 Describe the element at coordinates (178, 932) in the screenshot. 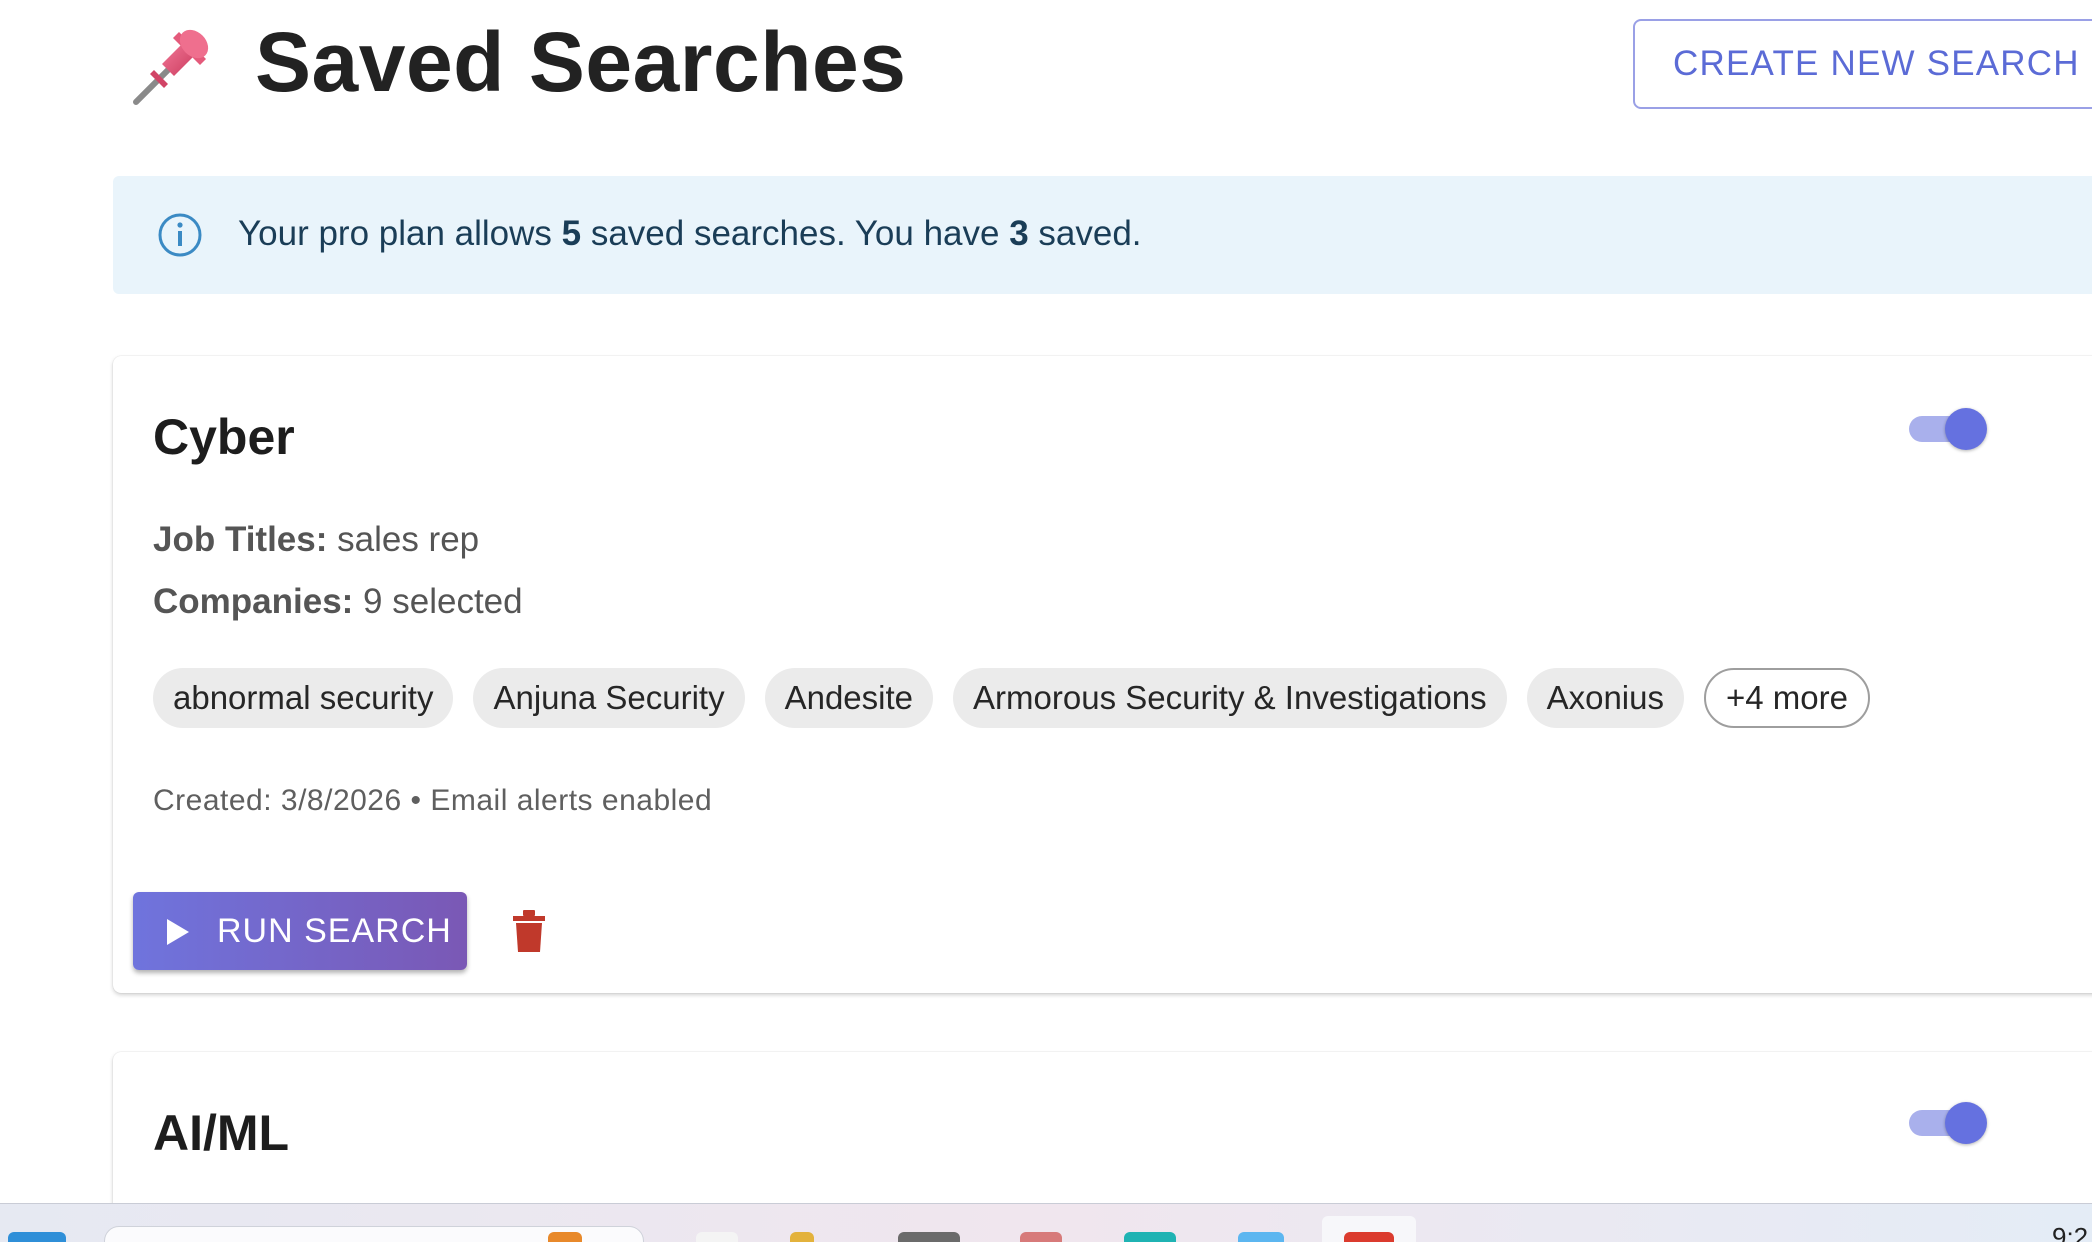

I see `play-icon` at that location.